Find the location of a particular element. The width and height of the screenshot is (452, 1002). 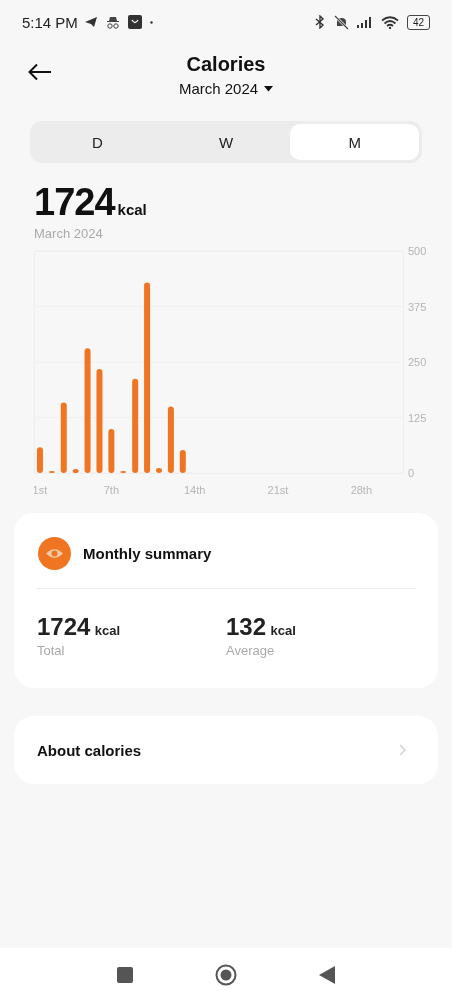

eye-icon is located at coordinates (54, 553).